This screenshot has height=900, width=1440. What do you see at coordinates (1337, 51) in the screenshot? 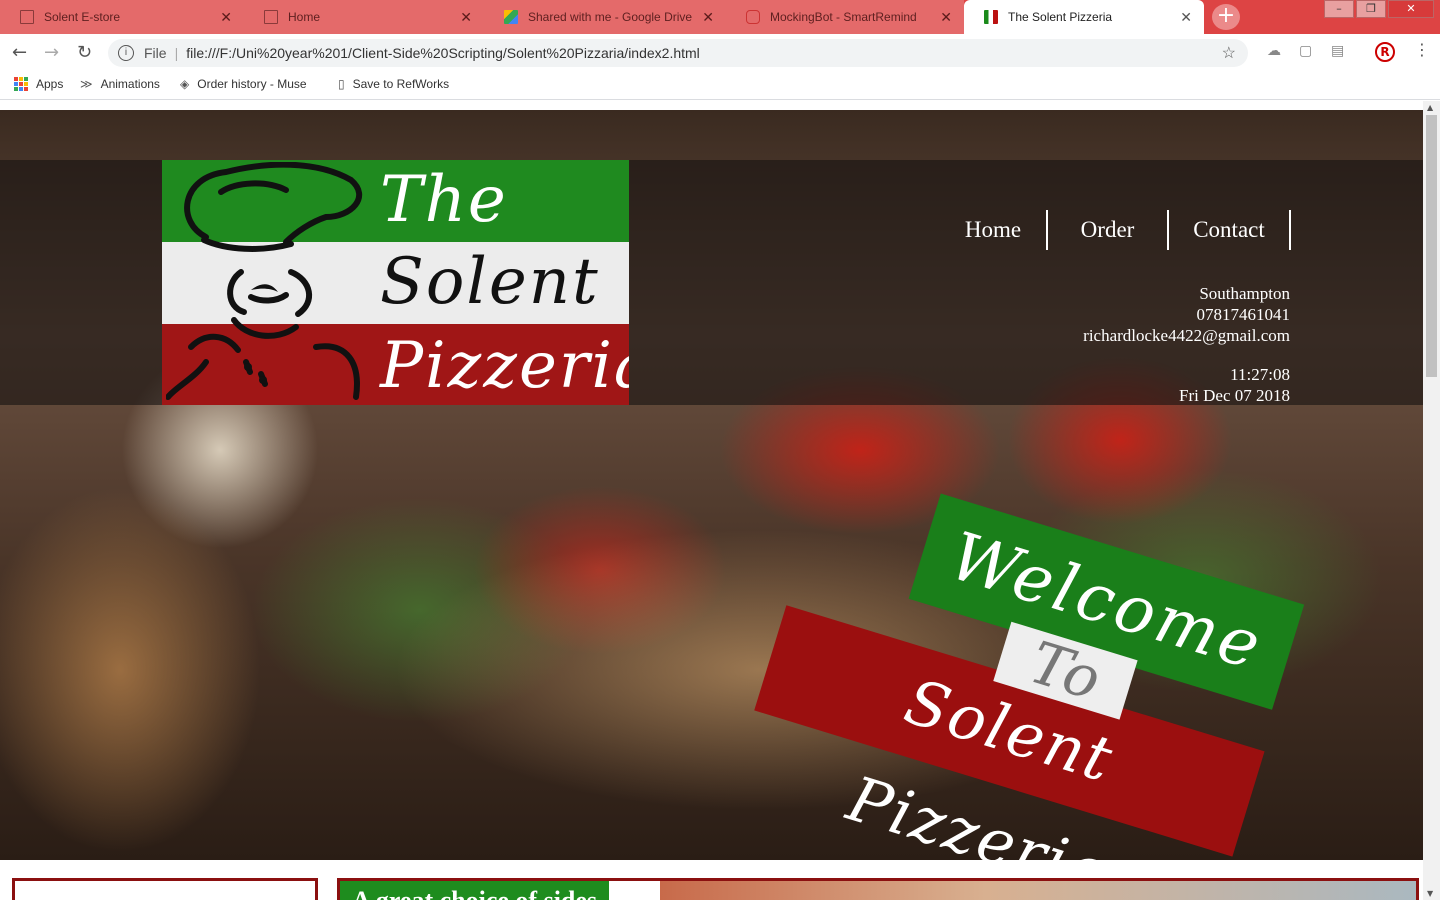
I see `extension-page-icon: ▤` at bounding box center [1337, 51].